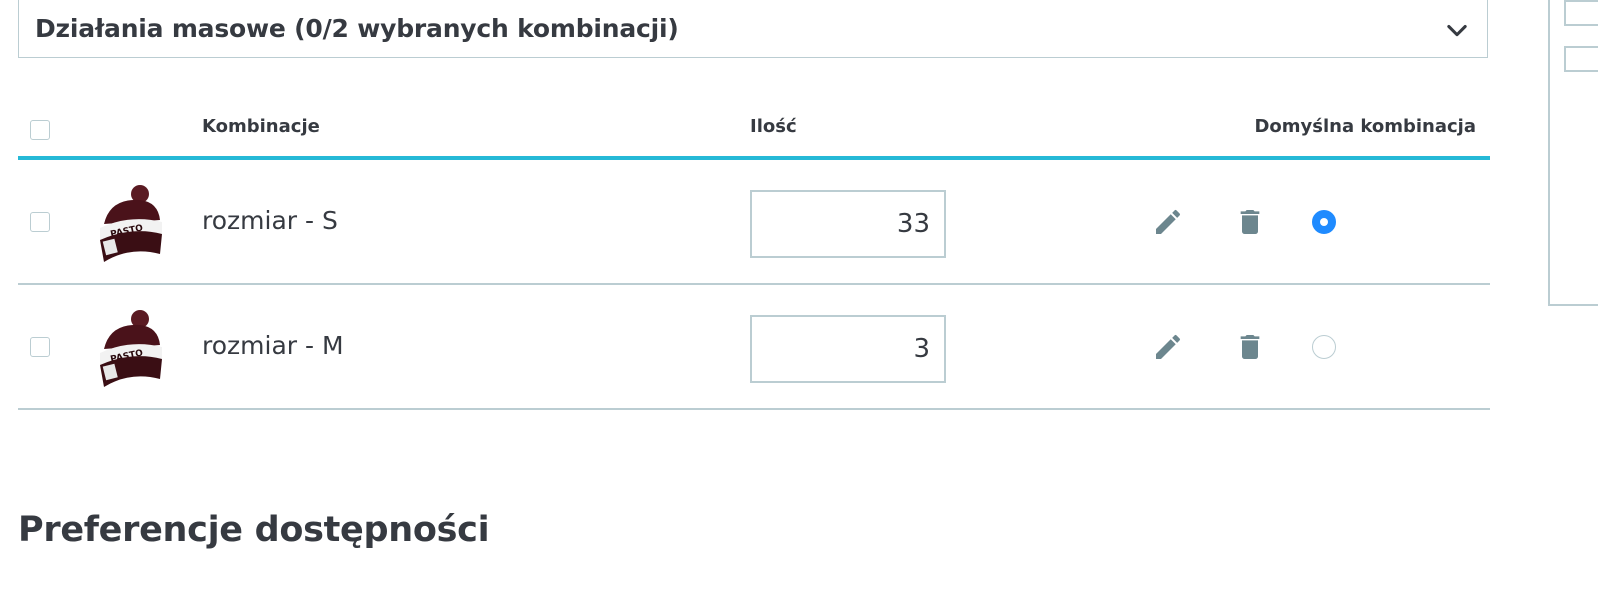 Image resolution: width=1598 pixels, height=594 pixels. I want to click on side-panel, so click(1573, 153).